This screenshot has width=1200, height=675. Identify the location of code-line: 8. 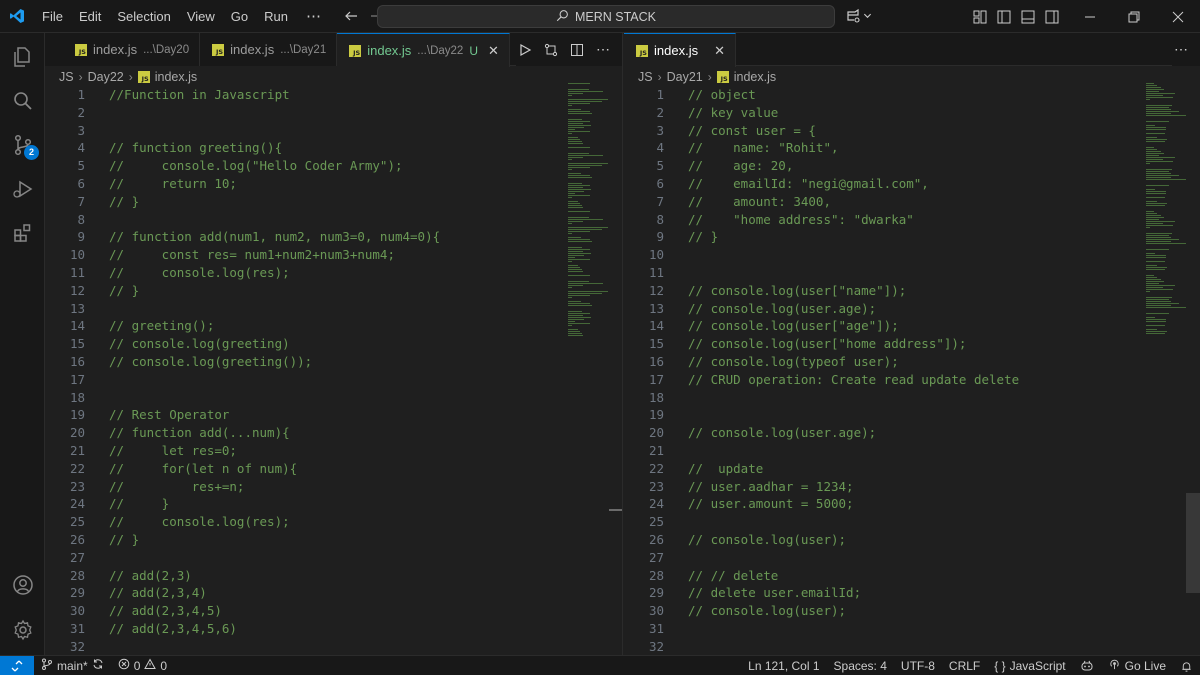
(333, 220).